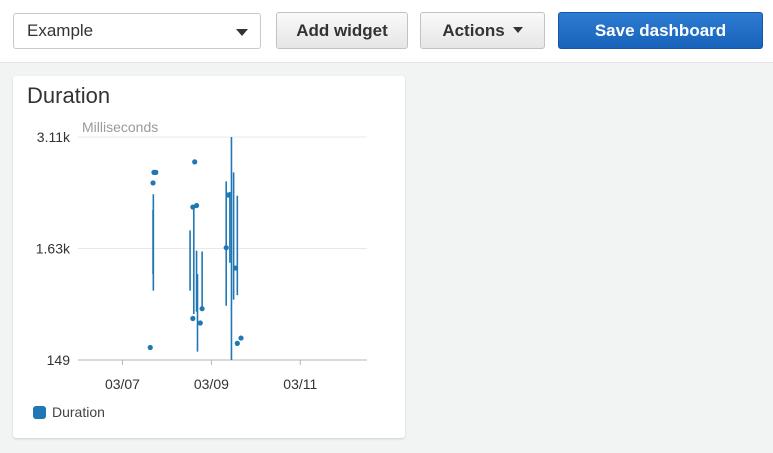 This screenshot has height=453, width=773. Describe the element at coordinates (242, 32) in the screenshot. I see `chevron-down-icon` at that location.